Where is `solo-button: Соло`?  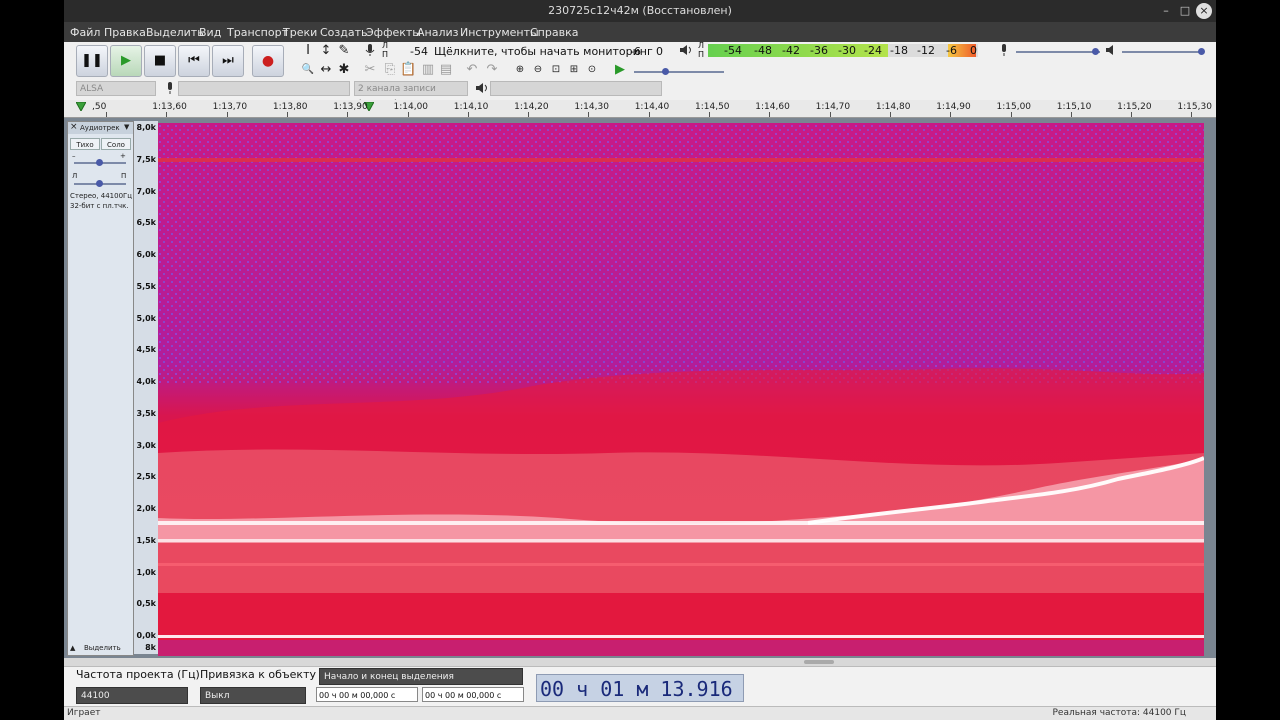
solo-button: Соло is located at coordinates (116, 144).